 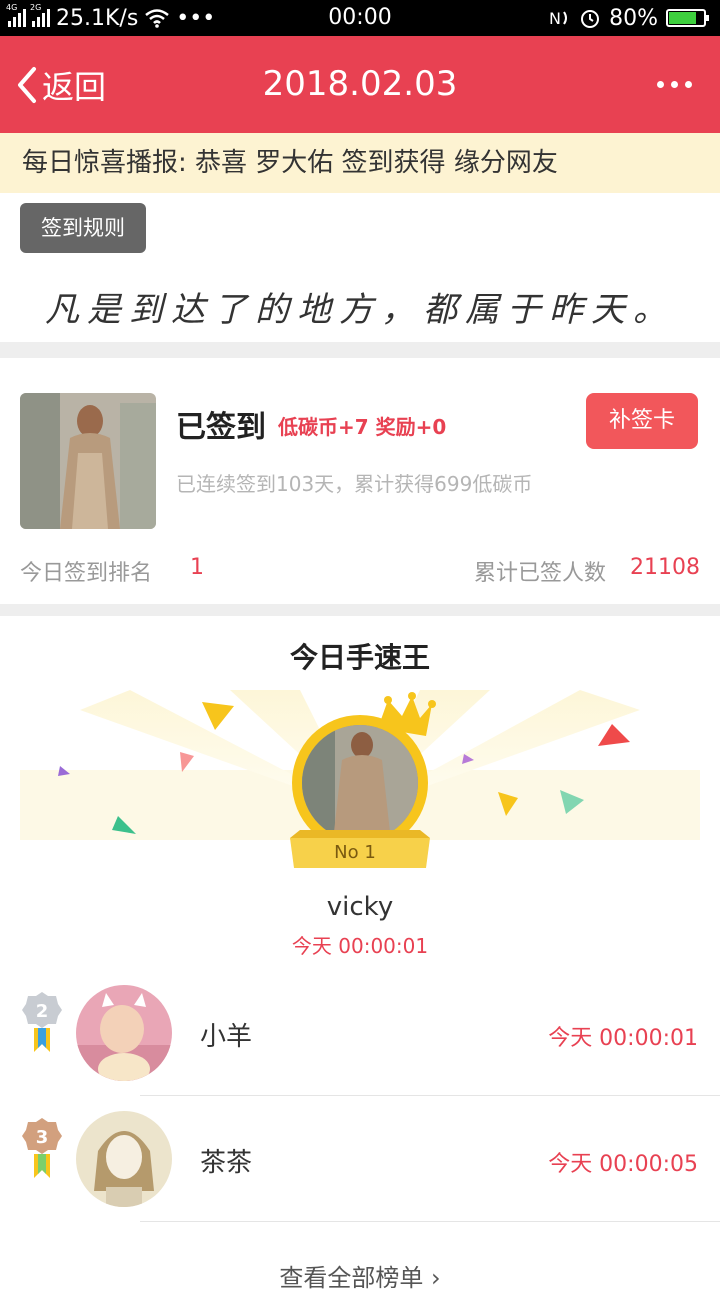 I want to click on alarm-icon, so click(x=590, y=19).